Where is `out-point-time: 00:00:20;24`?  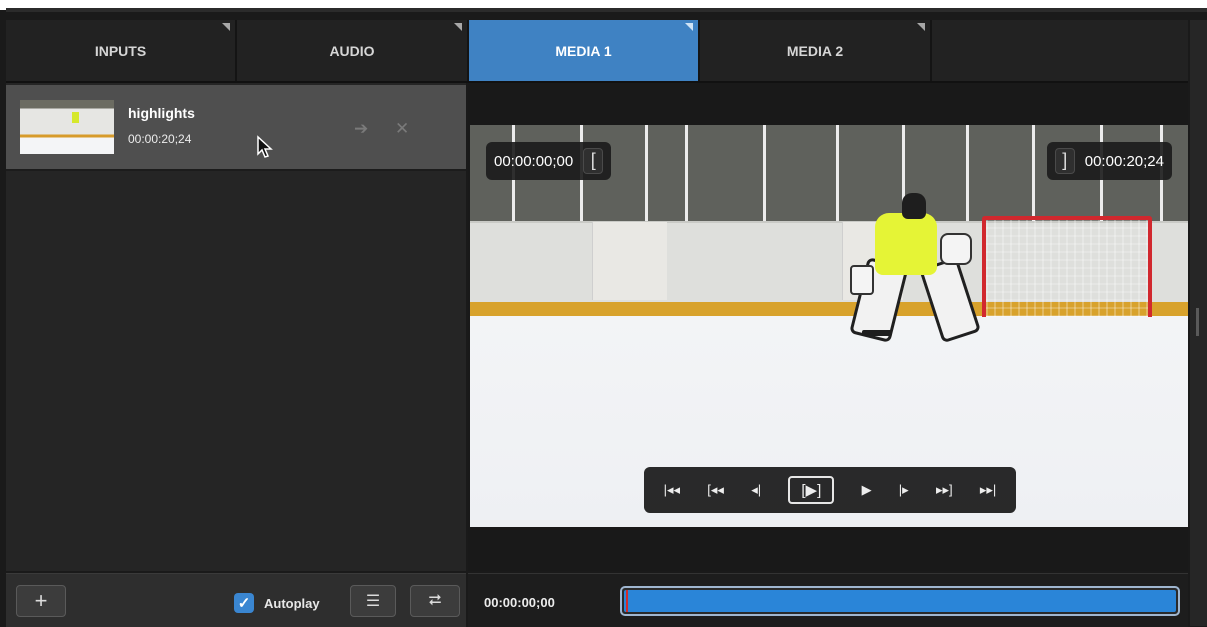 out-point-time: 00:00:20;24 is located at coordinates (1124, 161).